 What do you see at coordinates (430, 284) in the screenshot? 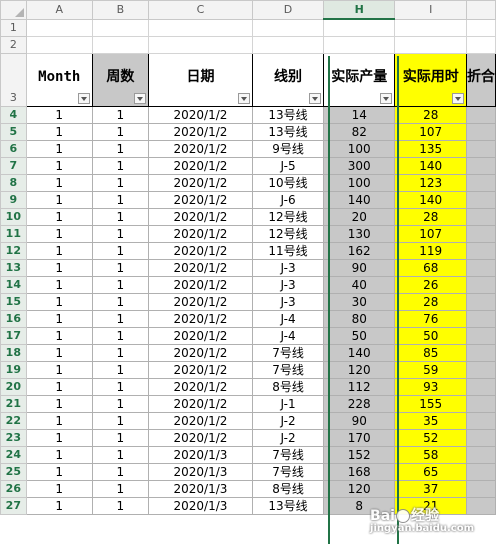
I see `cell-hours: 26` at bounding box center [430, 284].